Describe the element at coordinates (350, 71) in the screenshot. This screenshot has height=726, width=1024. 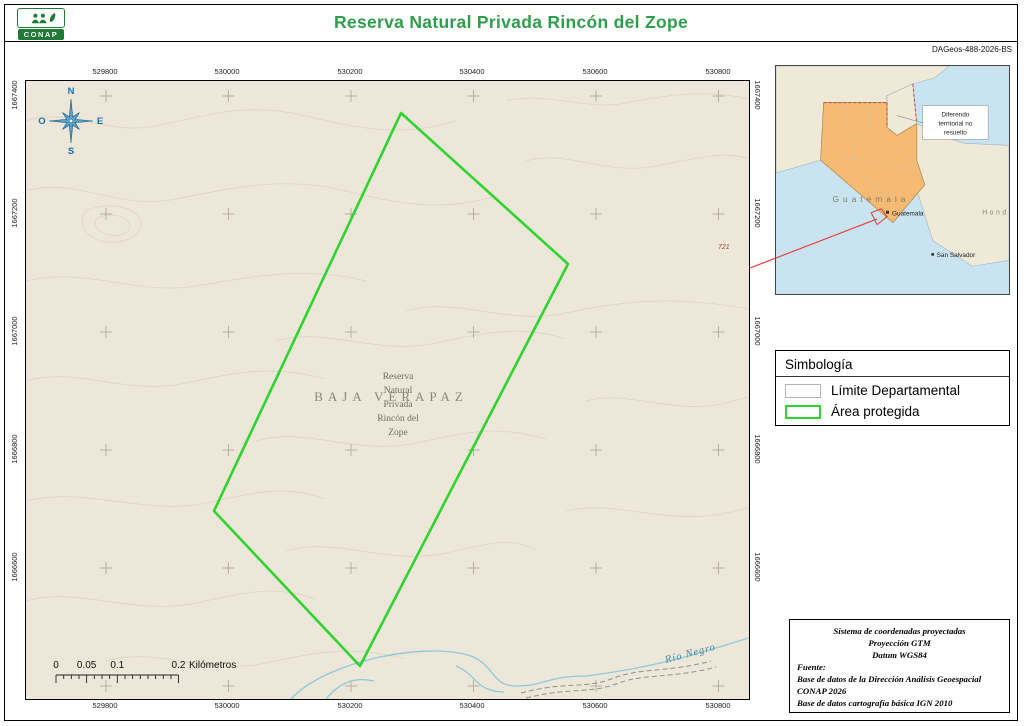
I see `grid-label-top: 530200` at that location.